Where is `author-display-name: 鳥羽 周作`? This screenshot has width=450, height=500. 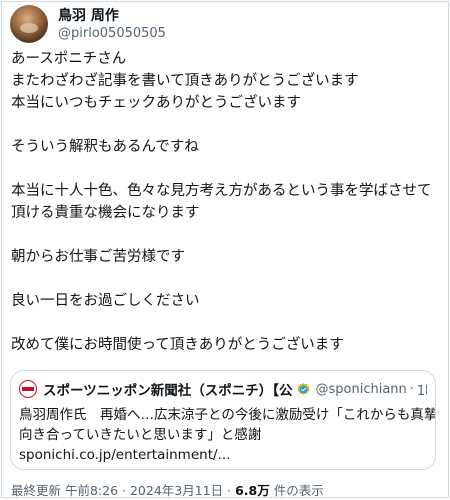
author-display-name: 鳥羽 周作 is located at coordinates (112, 16).